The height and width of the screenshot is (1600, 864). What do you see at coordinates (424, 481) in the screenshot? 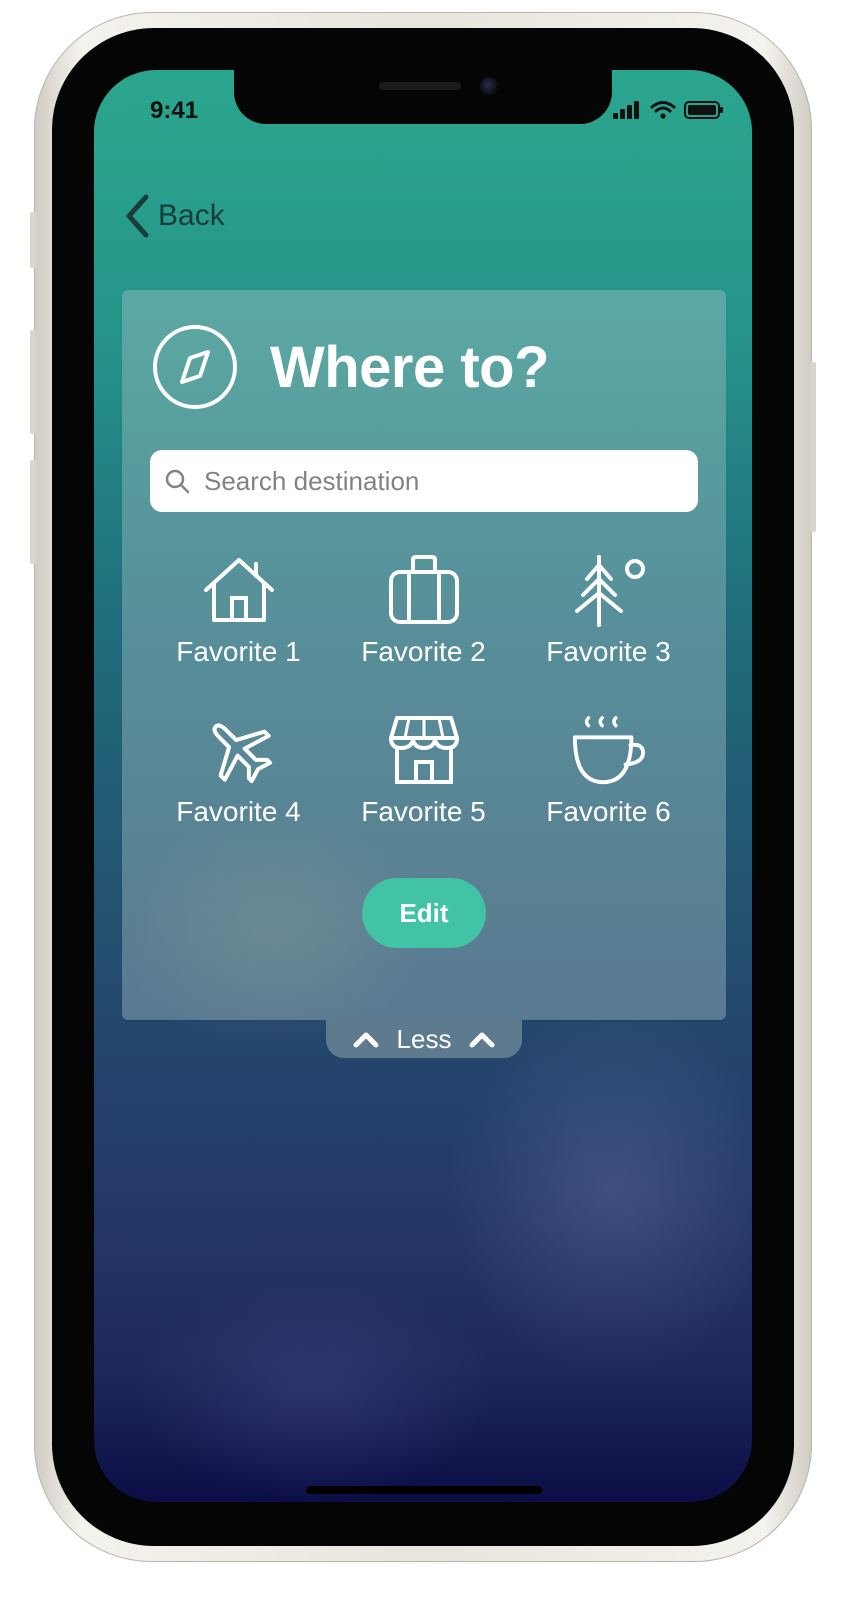
I see `search-input: Search destination` at bounding box center [424, 481].